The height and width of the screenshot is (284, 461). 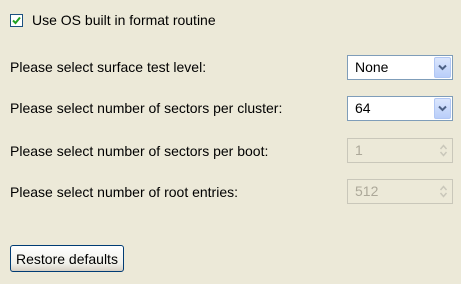 I want to click on surface-test-select: None, so click(x=400, y=67).